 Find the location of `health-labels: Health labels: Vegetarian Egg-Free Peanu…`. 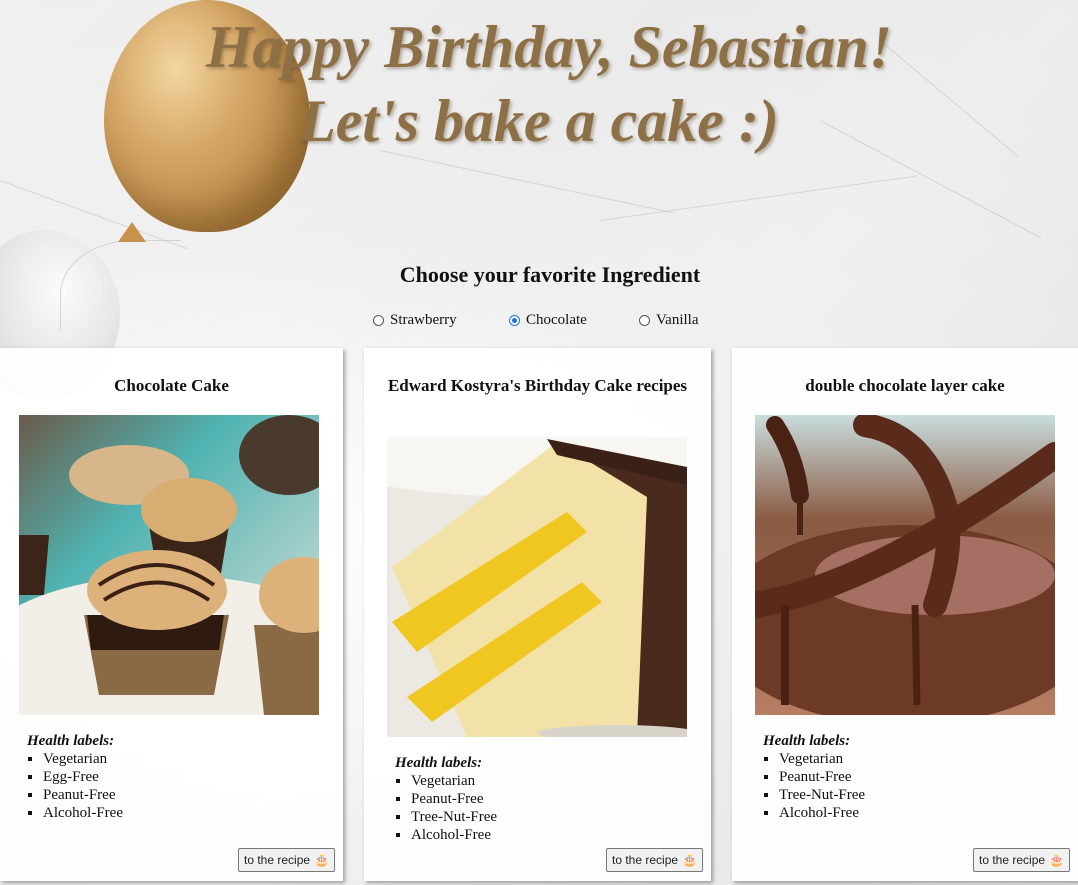

health-labels: Health labels: Vegetarian Egg-Free Peanu… is located at coordinates (75, 777).